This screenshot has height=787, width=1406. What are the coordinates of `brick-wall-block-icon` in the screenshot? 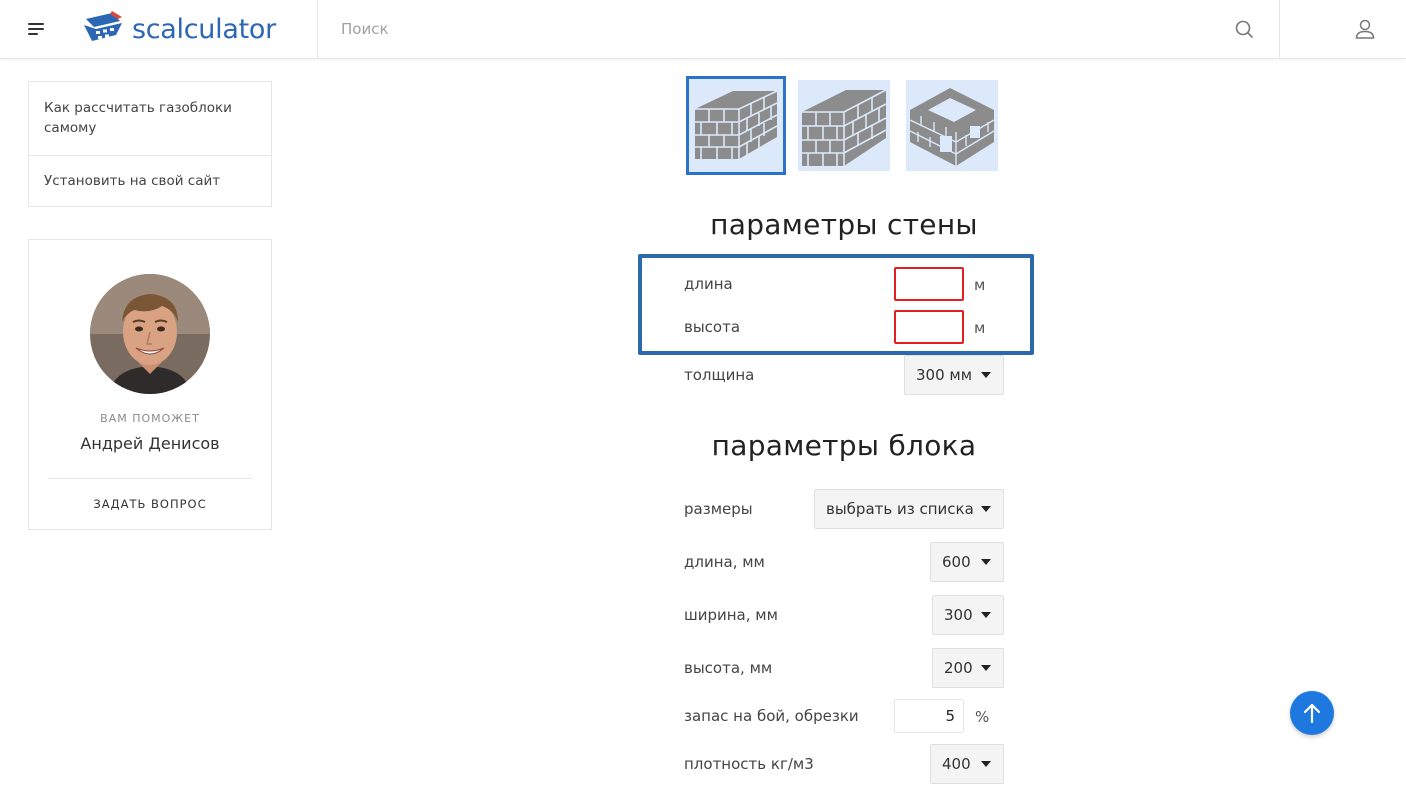 It's located at (844, 127).